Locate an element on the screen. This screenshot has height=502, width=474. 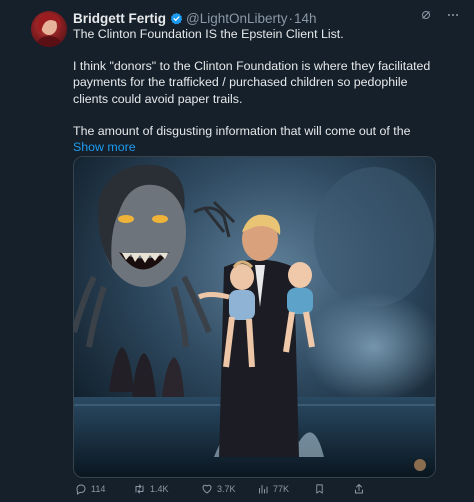
repost-count: 1.4K is located at coordinates (159, 489).